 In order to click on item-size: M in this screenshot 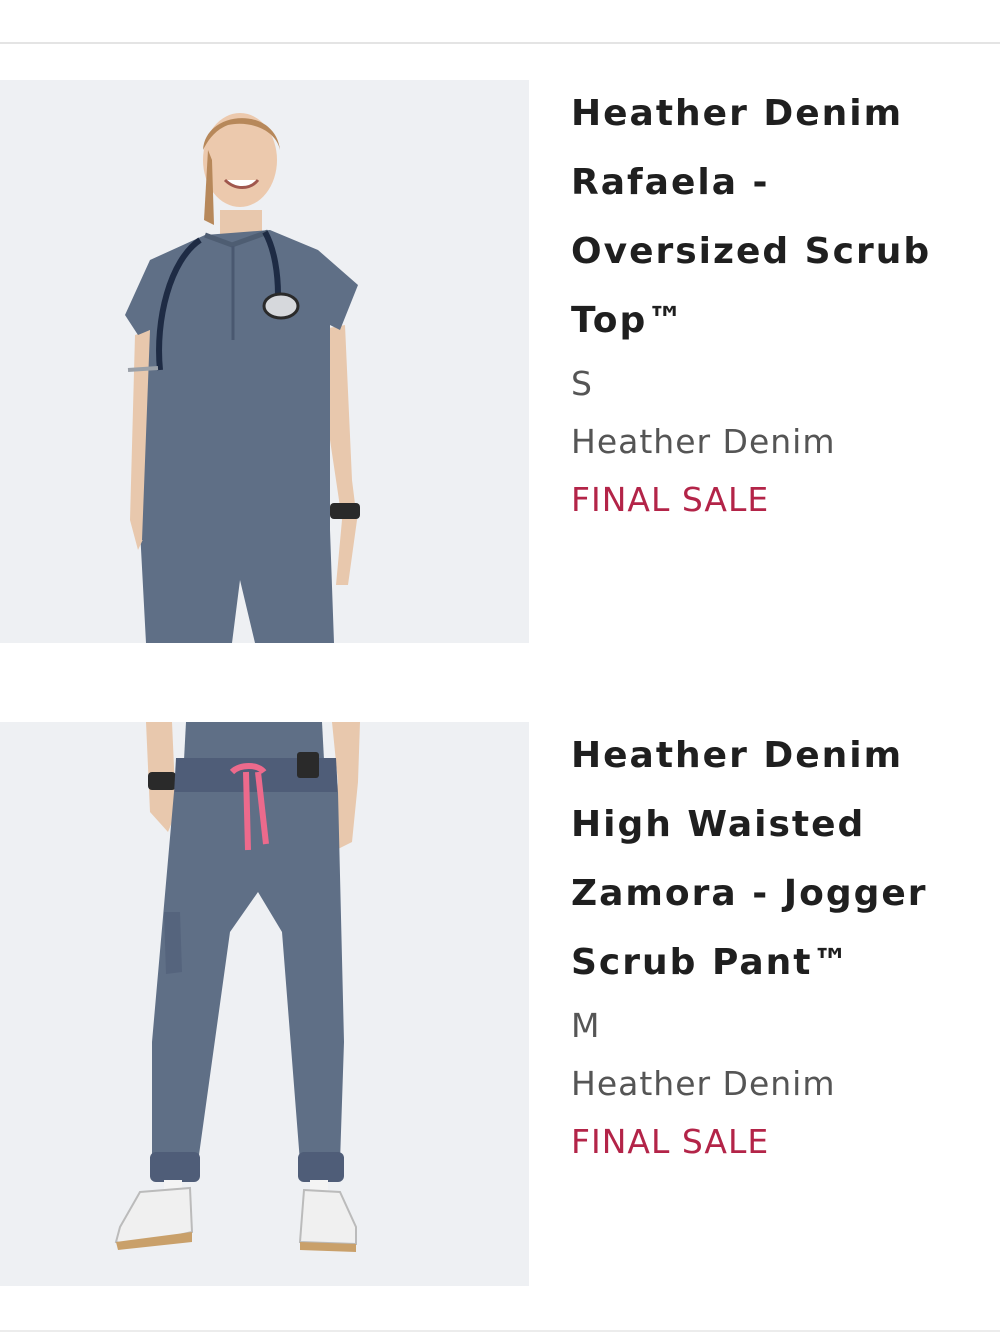, I will do `click(586, 1025)`.